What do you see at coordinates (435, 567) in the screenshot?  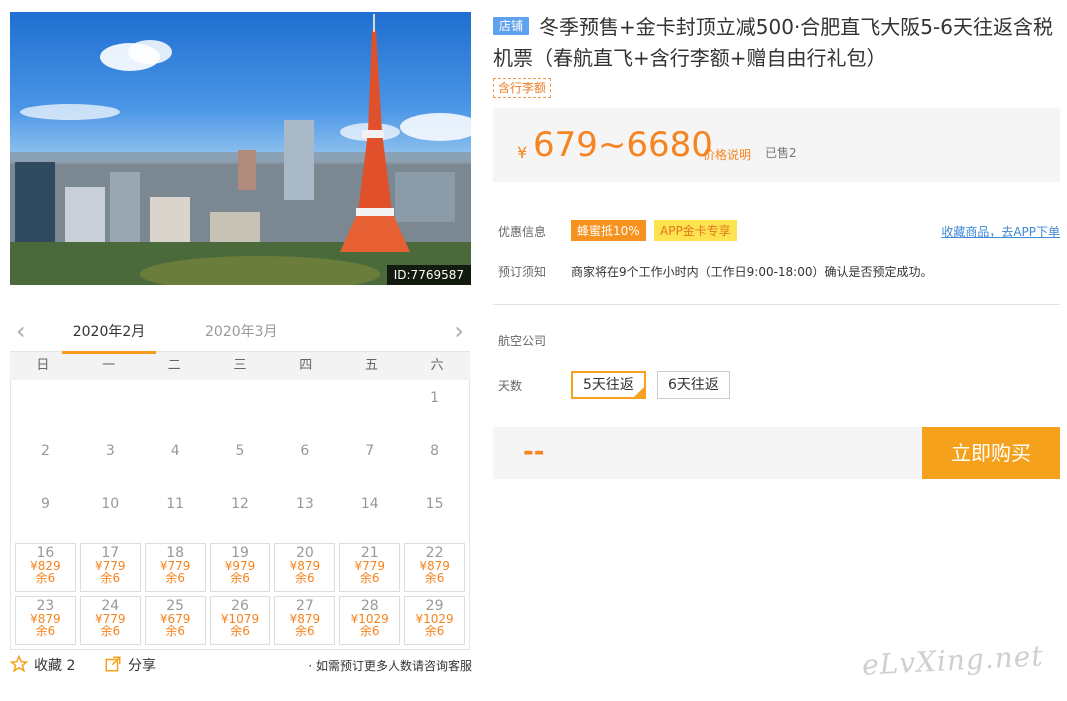 I see `calendar-day-available: 22 ¥879 余6` at bounding box center [435, 567].